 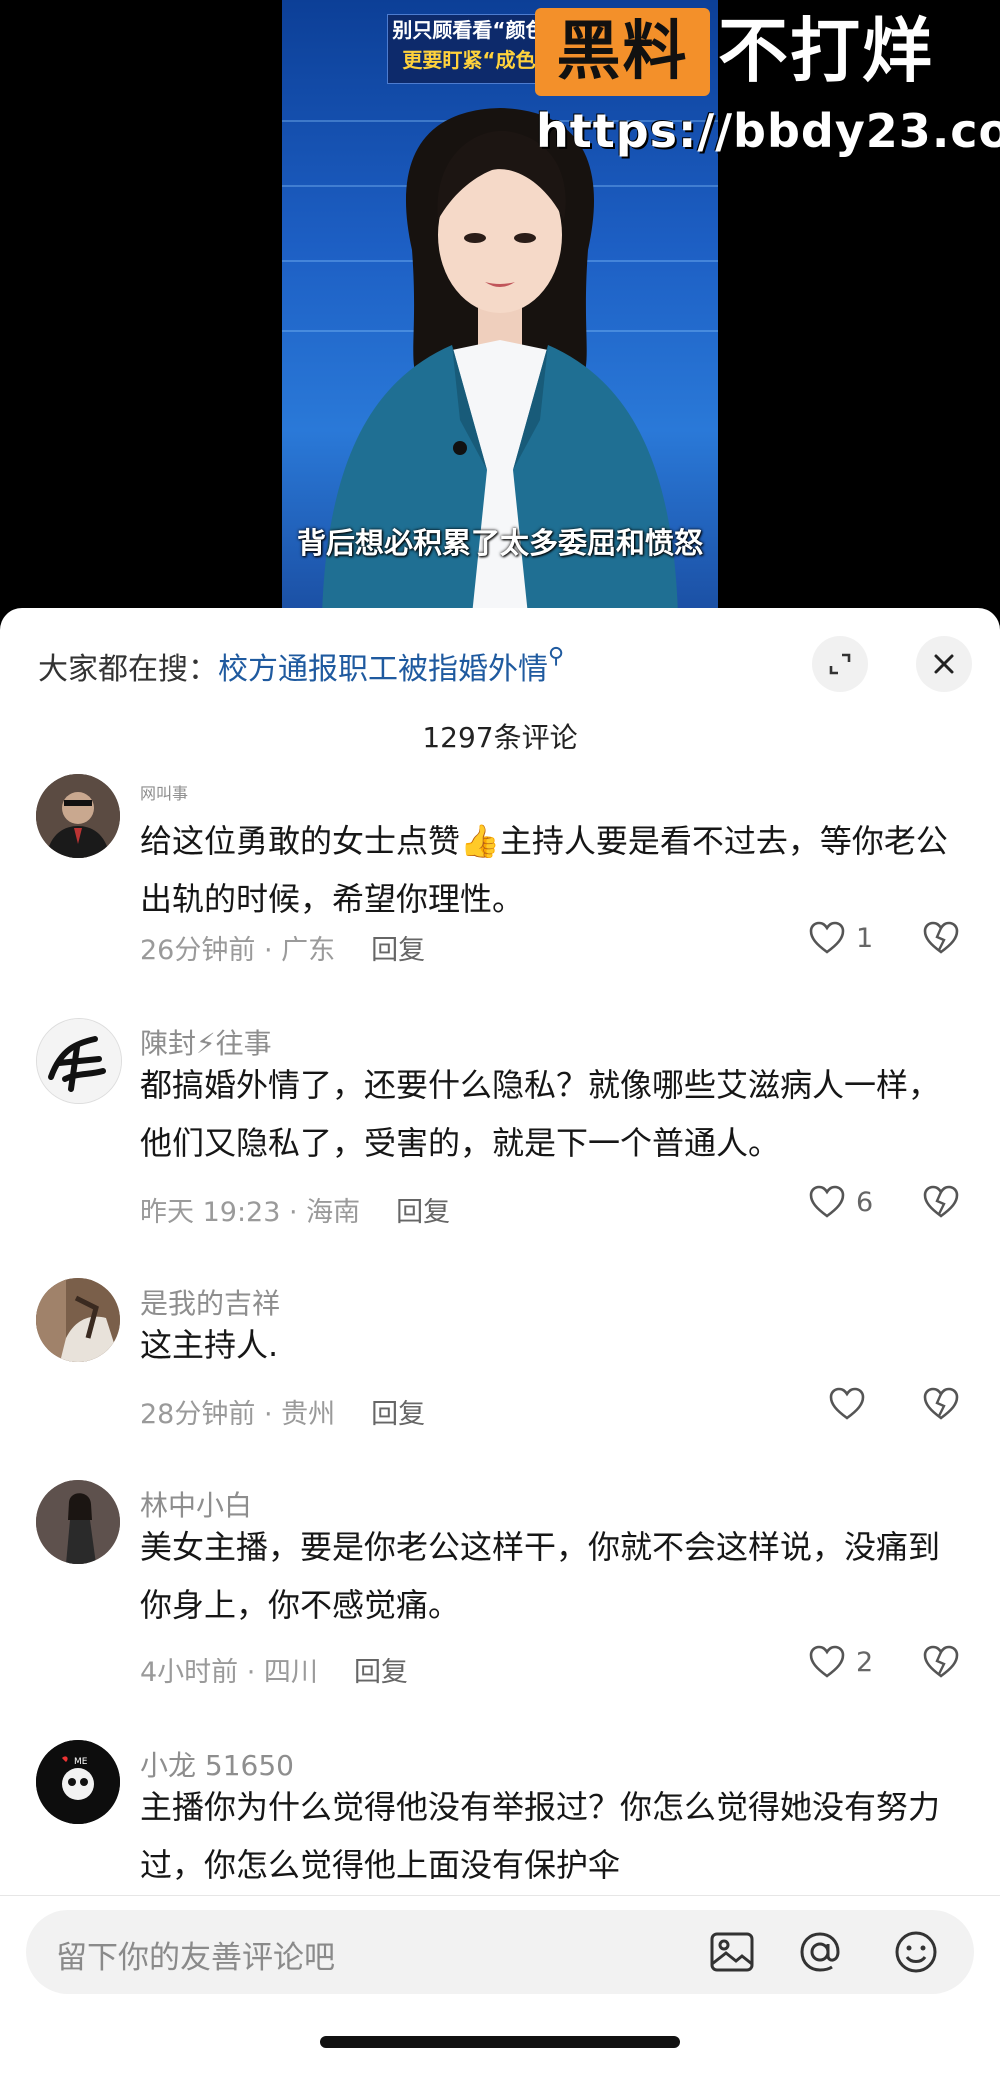 What do you see at coordinates (238, 1414) in the screenshot?
I see `comment-time-location: 28分钟前 · 贵州` at bounding box center [238, 1414].